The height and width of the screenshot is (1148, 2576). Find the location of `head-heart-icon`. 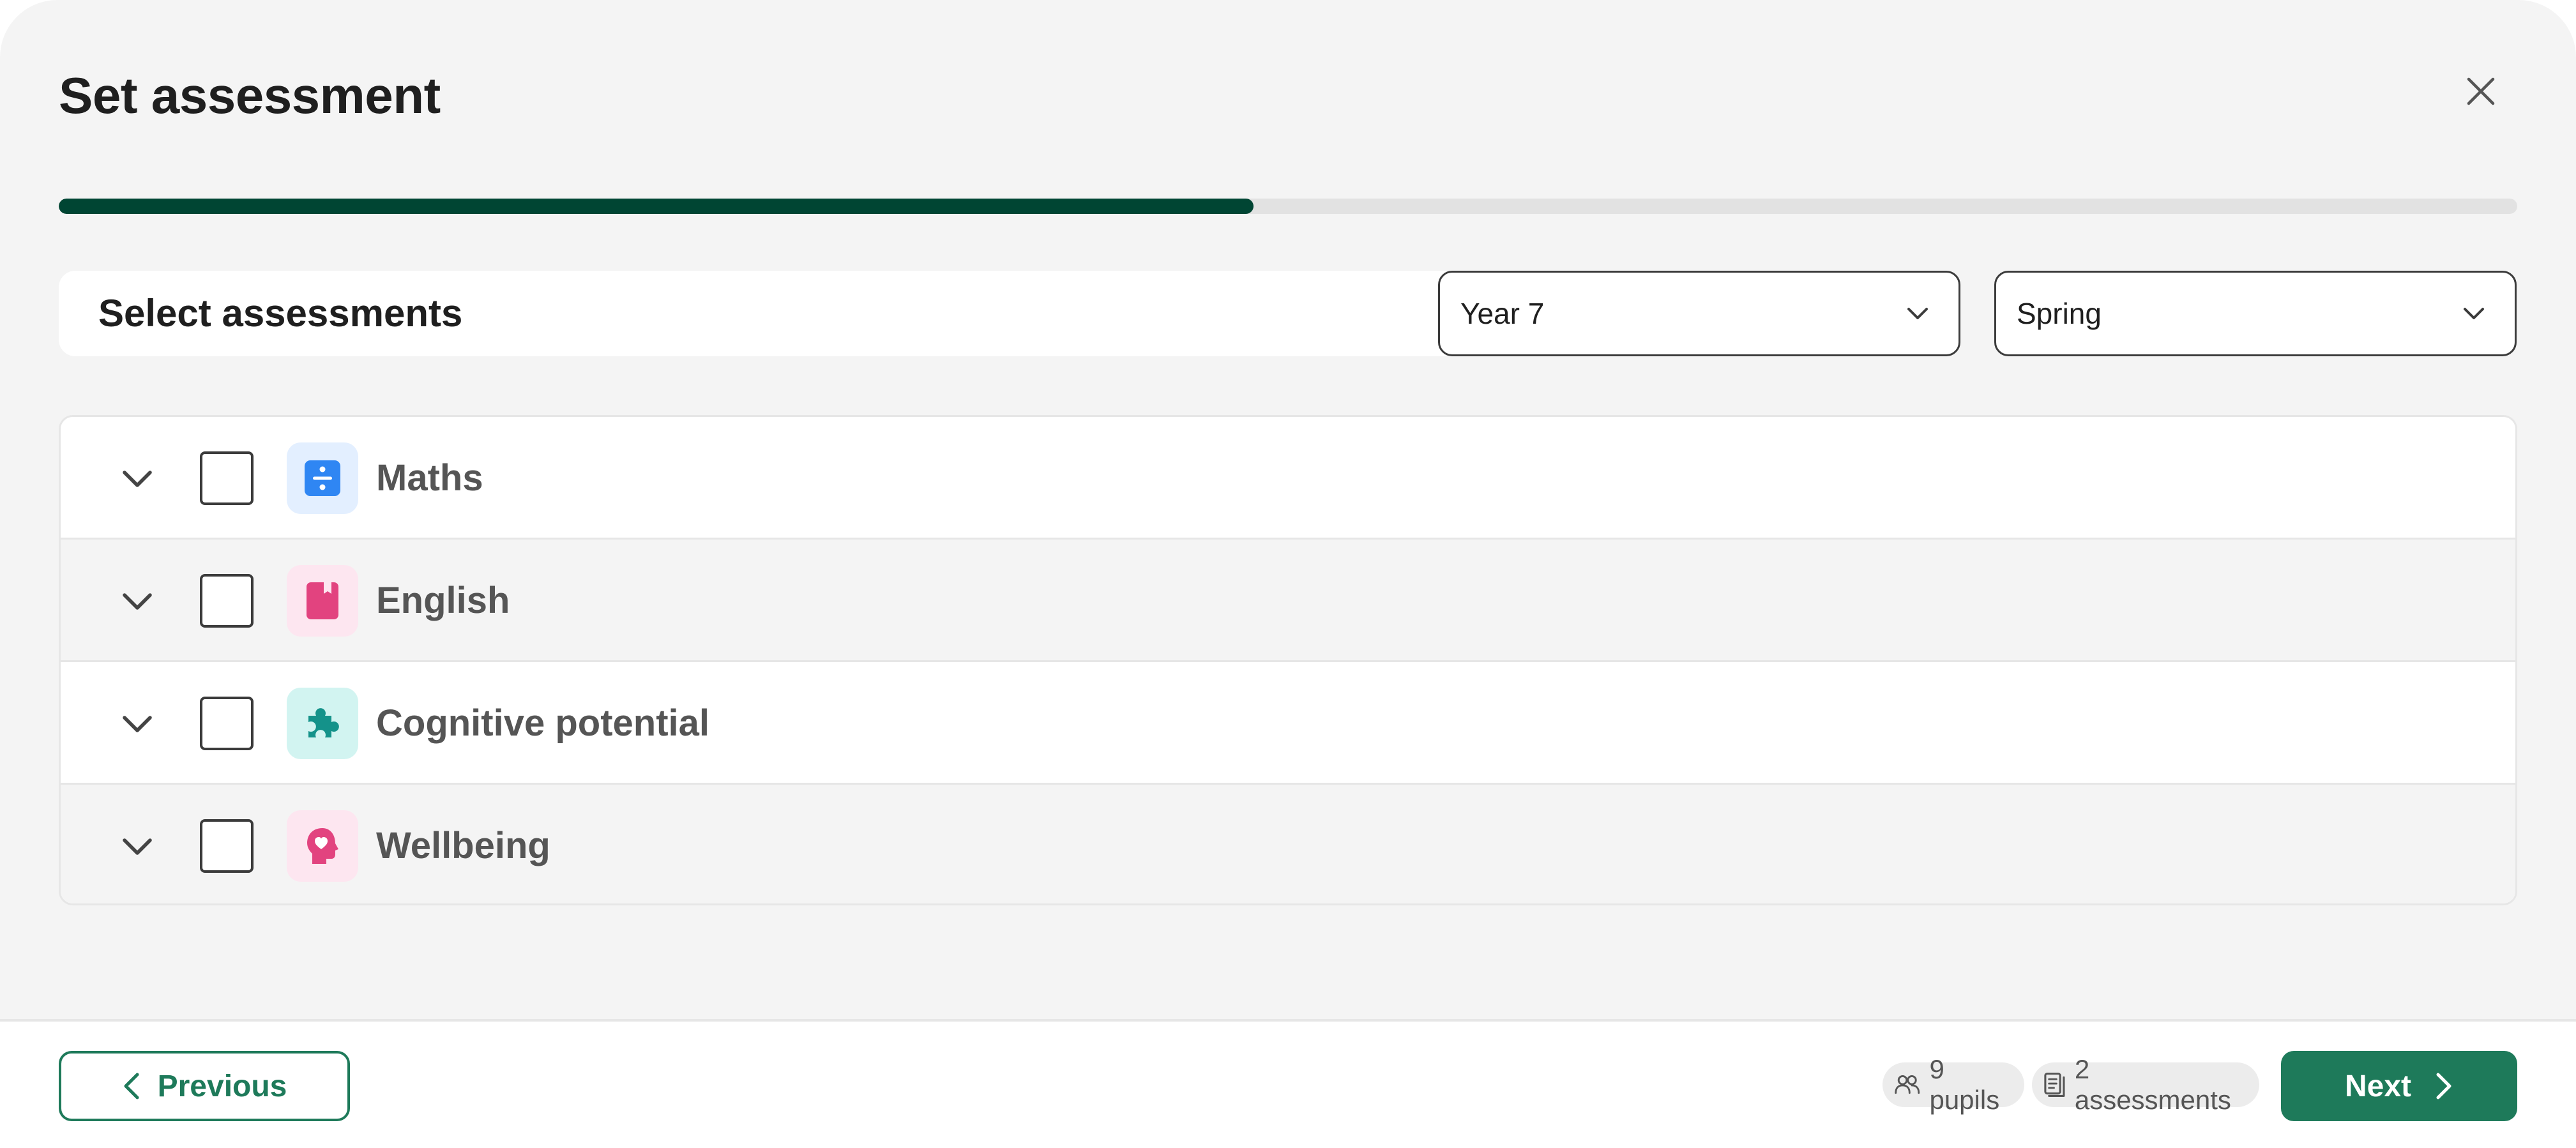

head-heart-icon is located at coordinates (323, 846).